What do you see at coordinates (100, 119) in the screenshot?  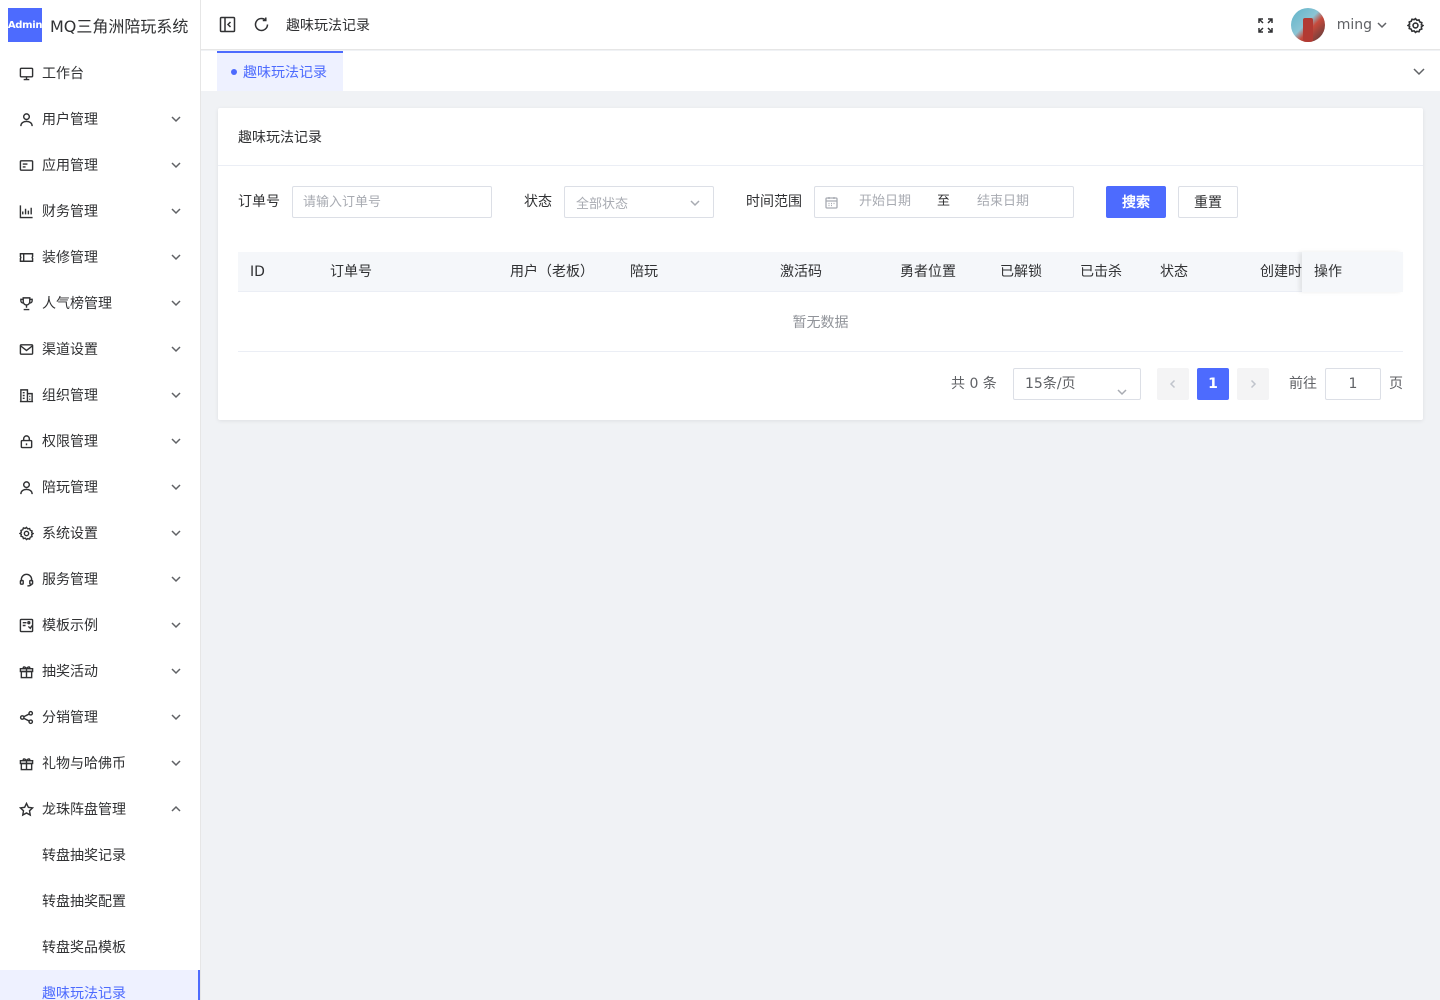 I see `sidebar-item-users: 用户管理` at bounding box center [100, 119].